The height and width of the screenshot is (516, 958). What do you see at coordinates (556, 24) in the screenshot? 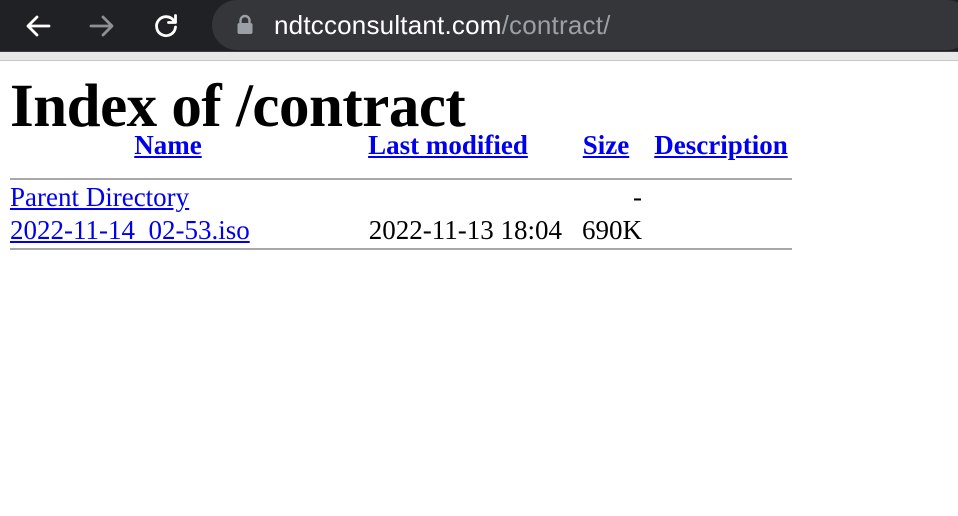
I see `url-path: /contract/` at bounding box center [556, 24].